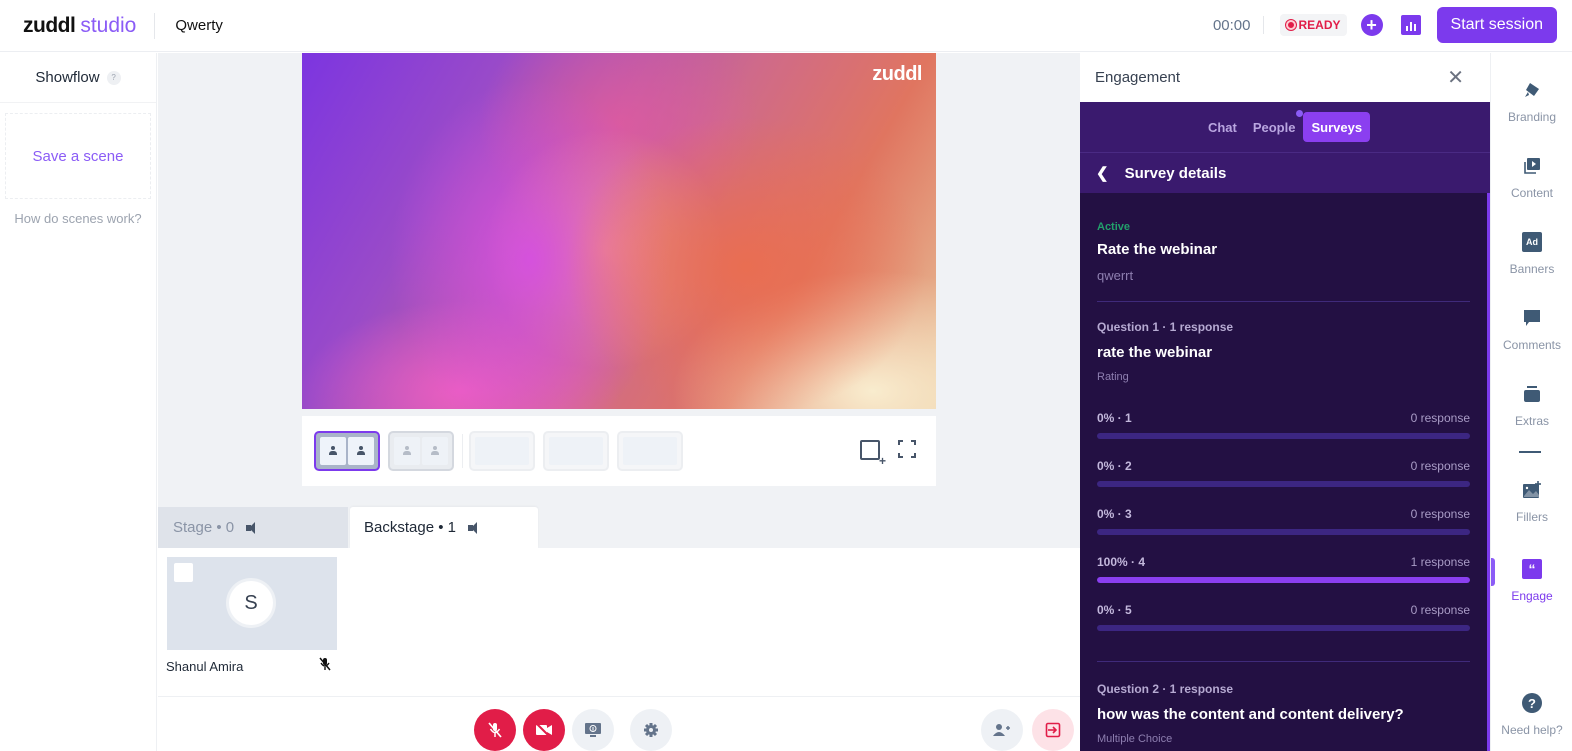 The image size is (1572, 751). Describe the element at coordinates (1531, 330) in the screenshot. I see `rail-item-comments: Comments` at that location.